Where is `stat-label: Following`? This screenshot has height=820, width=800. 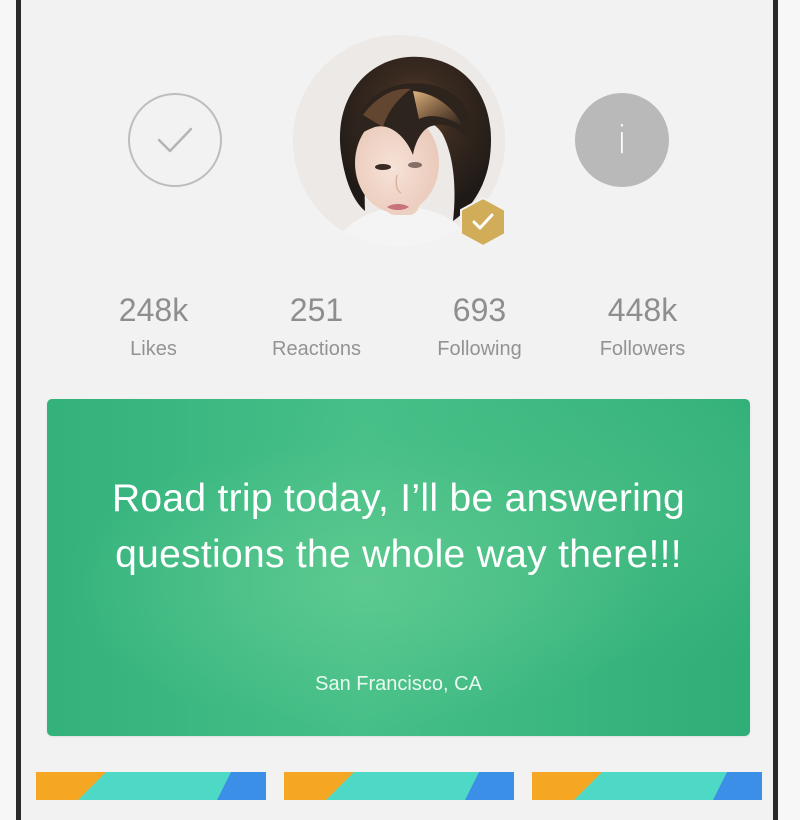 stat-label: Following is located at coordinates (479, 349).